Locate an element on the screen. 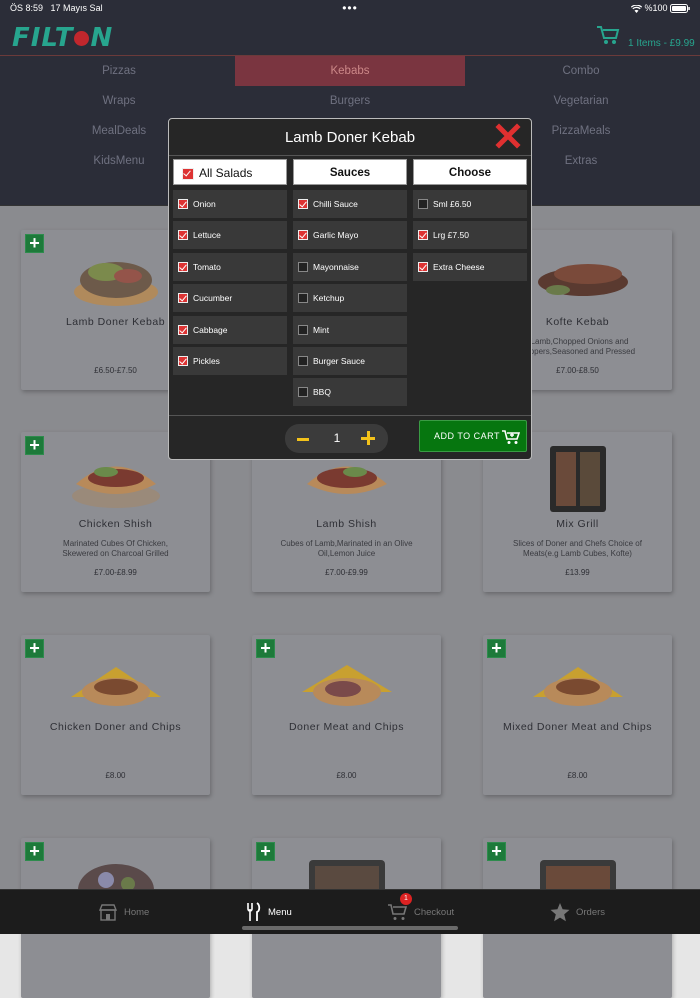 The image size is (700, 998). option-burger-sauce: Burger Sauce is located at coordinates (350, 360).